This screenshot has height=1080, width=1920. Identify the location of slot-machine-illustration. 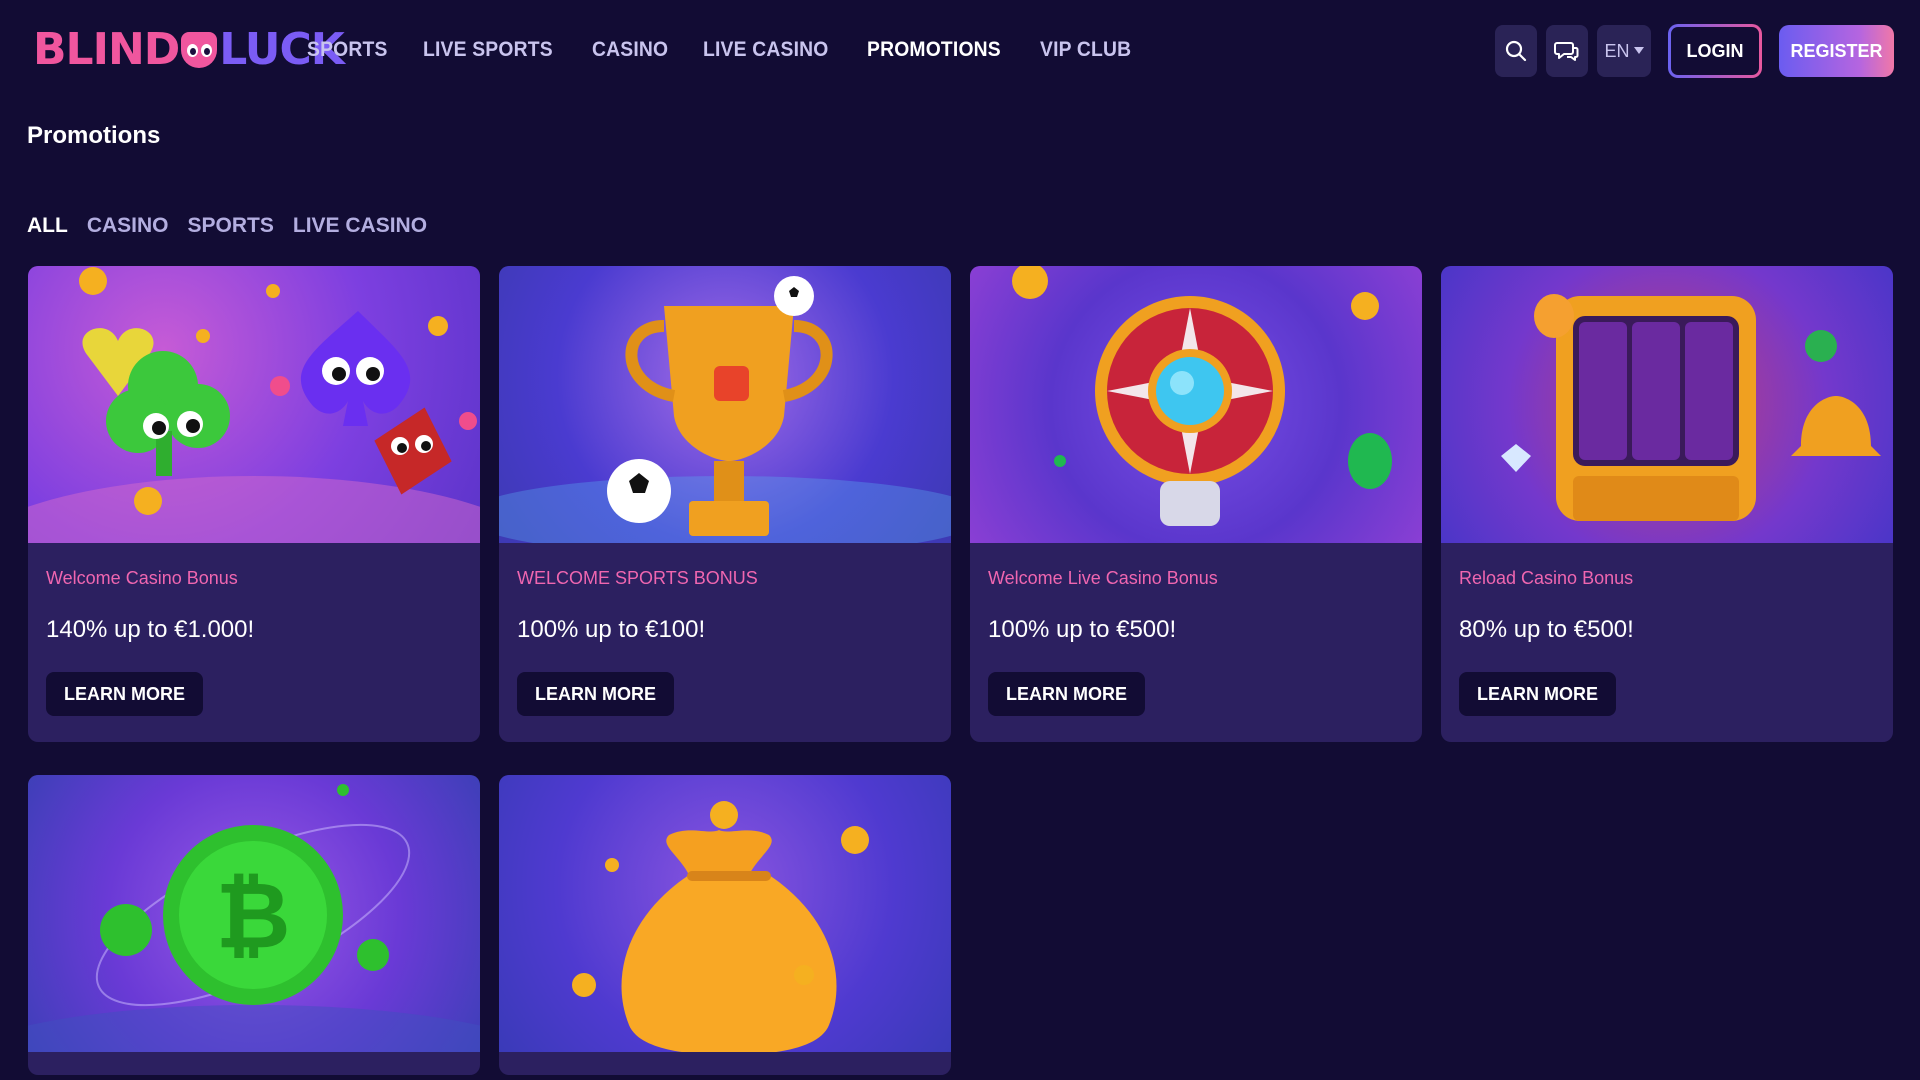
(1667, 404).